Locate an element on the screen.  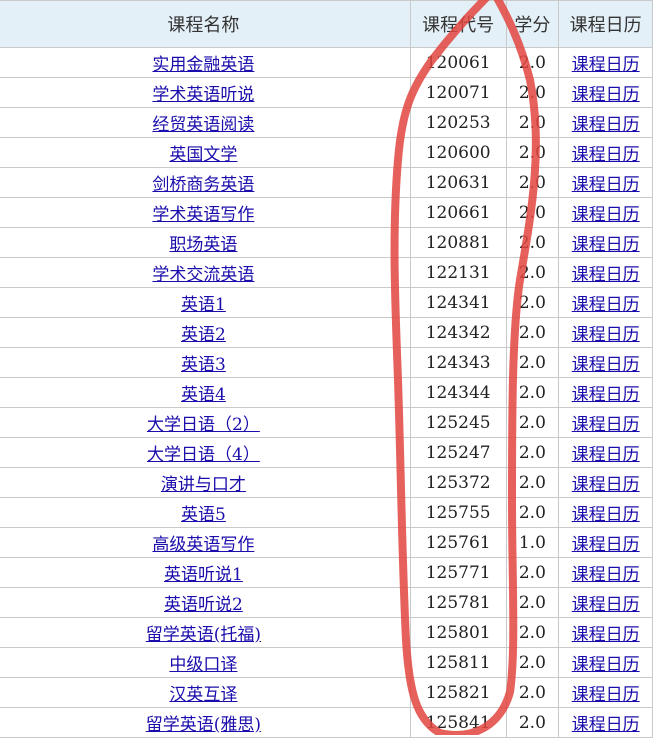
table-row: 英语4 124344 2.0 课程日历 is located at coordinates (326, 392).